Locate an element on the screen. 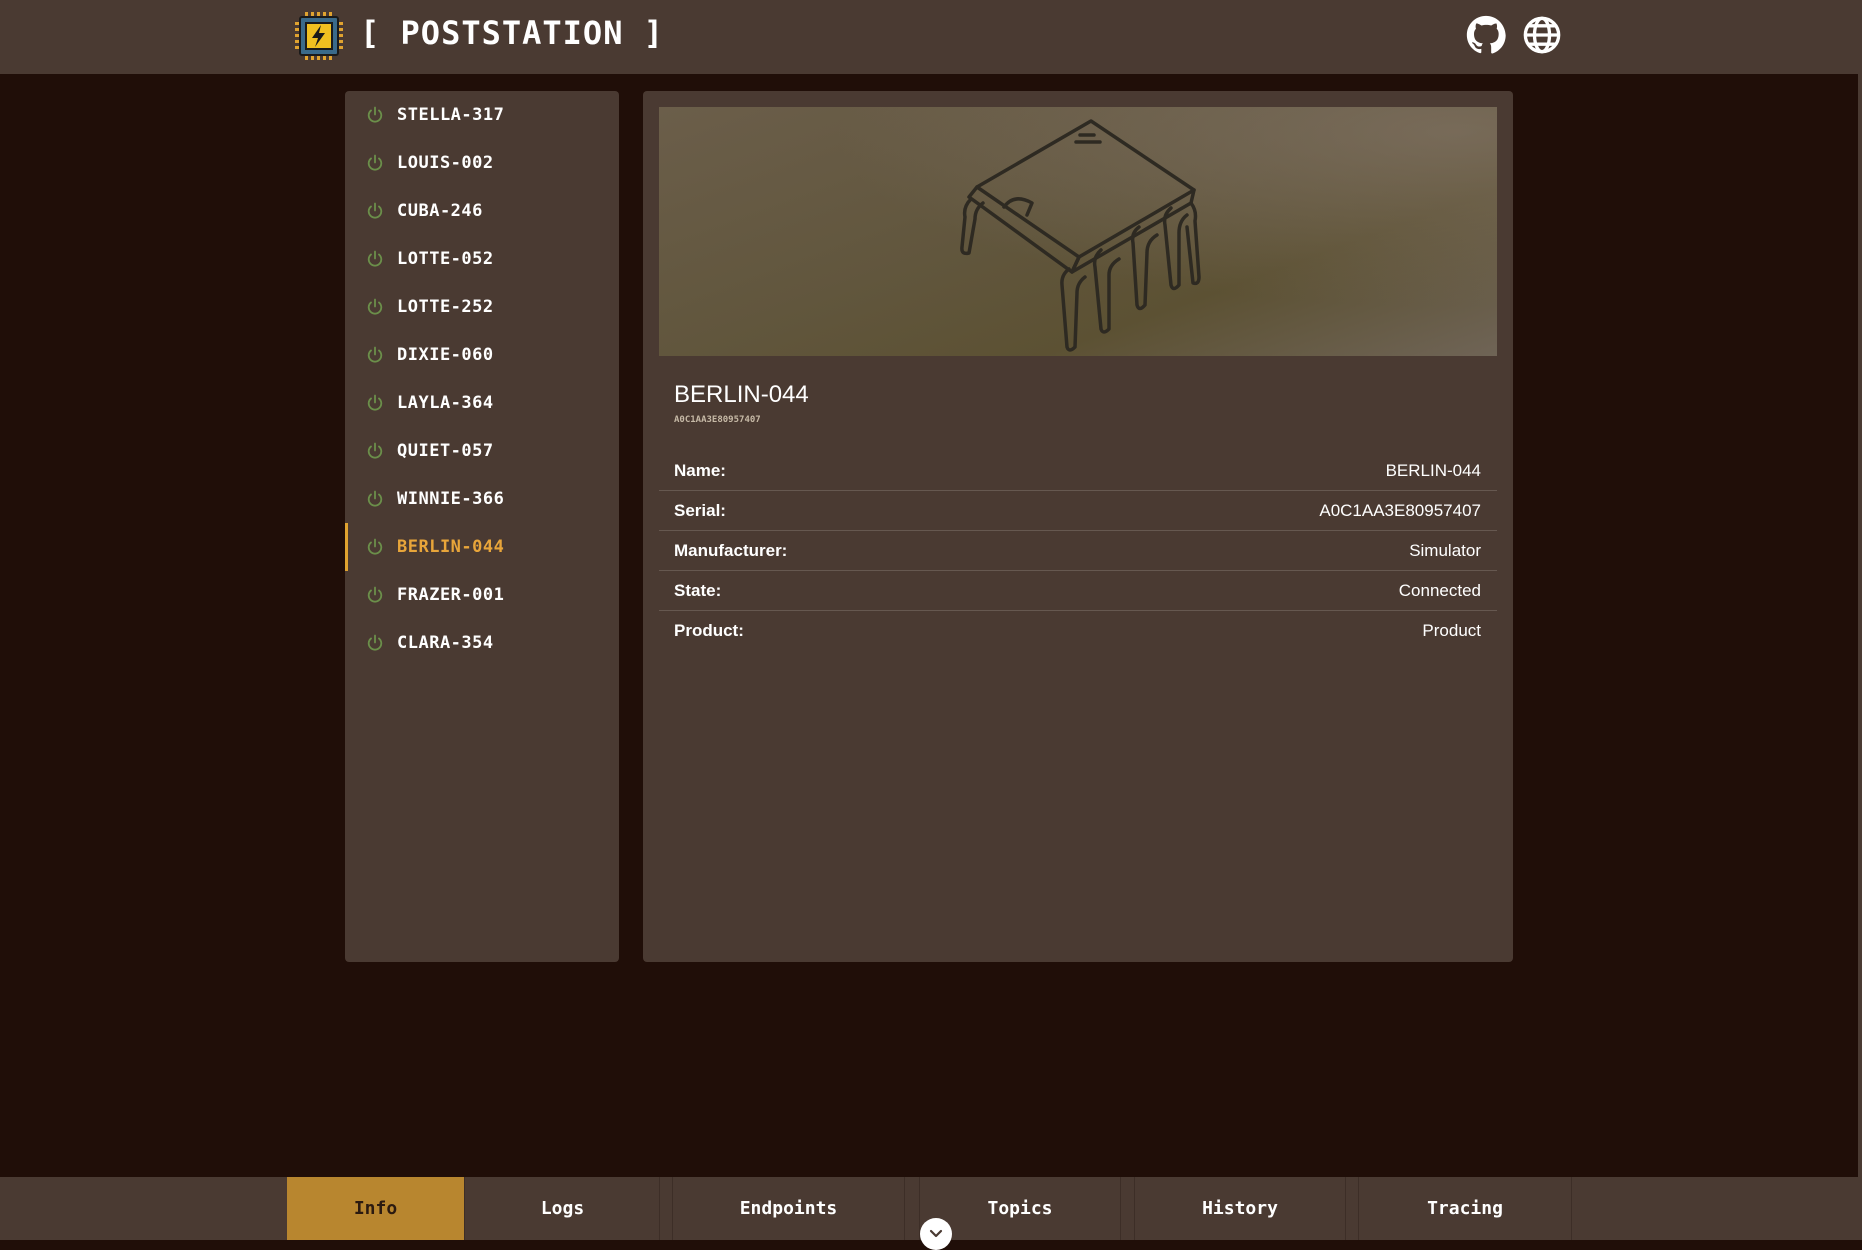  sidebar-item-dixie-060: DIXIE-060 is located at coordinates (482, 355).